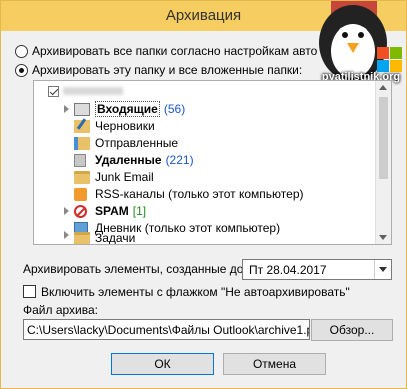  Describe the element at coordinates (274, 364) in the screenshot. I see `cancel-button: Отмена` at that location.